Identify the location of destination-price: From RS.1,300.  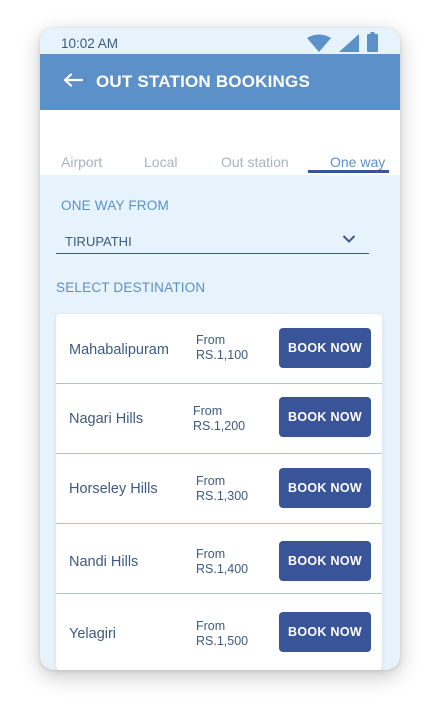
(222, 489).